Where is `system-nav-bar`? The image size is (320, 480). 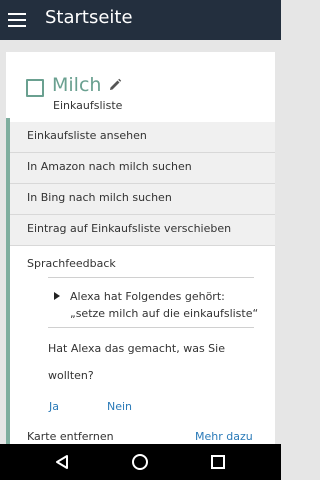
system-nav-bar is located at coordinates (140, 462).